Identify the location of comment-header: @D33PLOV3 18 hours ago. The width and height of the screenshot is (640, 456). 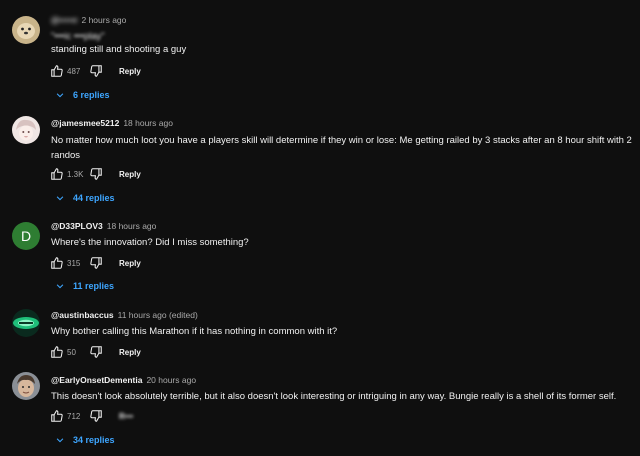
(103, 226).